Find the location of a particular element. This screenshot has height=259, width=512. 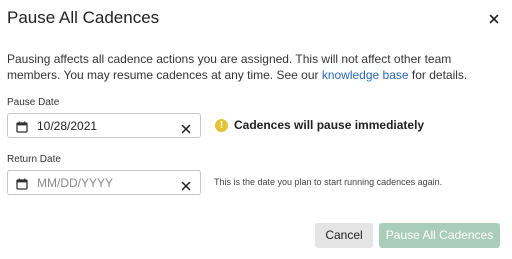

cancel-button: Cancel is located at coordinates (344, 235).